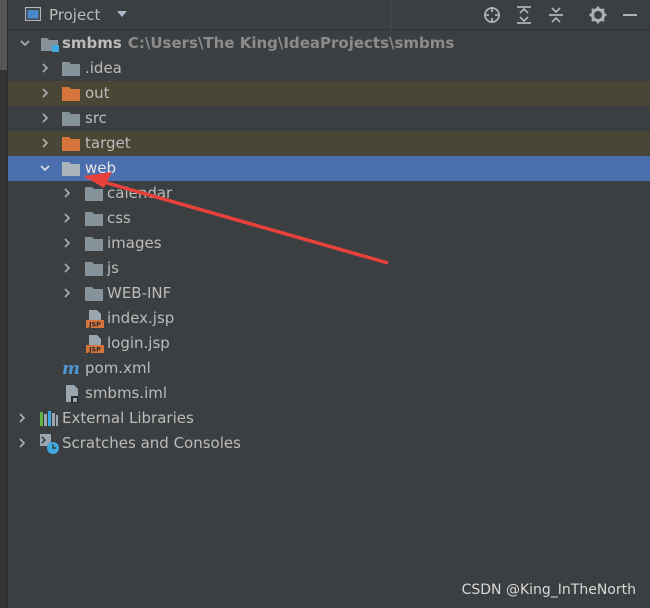 This screenshot has height=608, width=650. I want to click on maven-icon: m, so click(71, 368).